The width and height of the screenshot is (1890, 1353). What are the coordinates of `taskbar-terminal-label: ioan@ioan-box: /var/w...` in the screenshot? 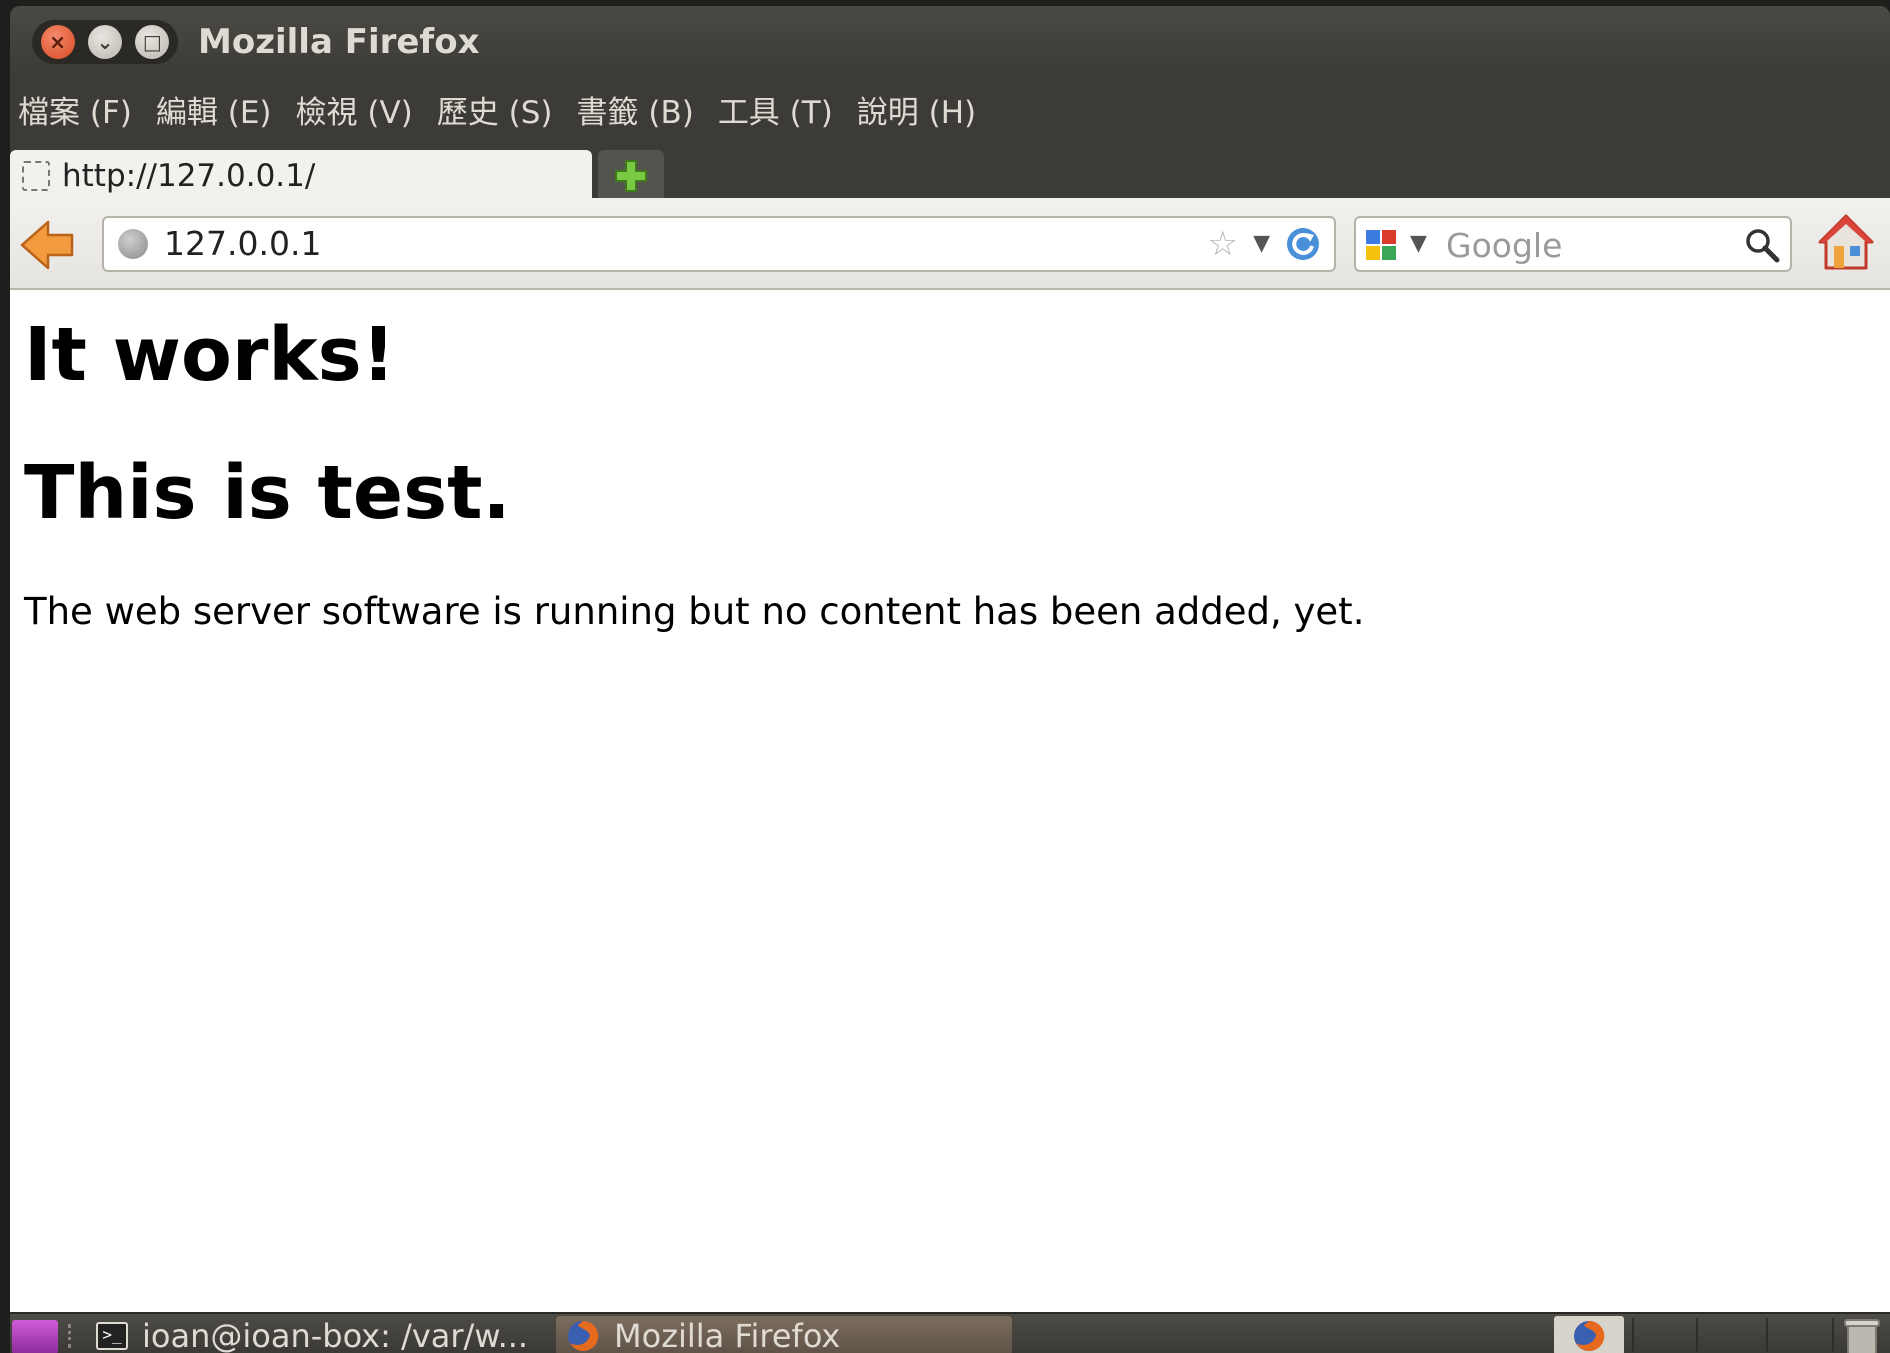 It's located at (335, 1334).